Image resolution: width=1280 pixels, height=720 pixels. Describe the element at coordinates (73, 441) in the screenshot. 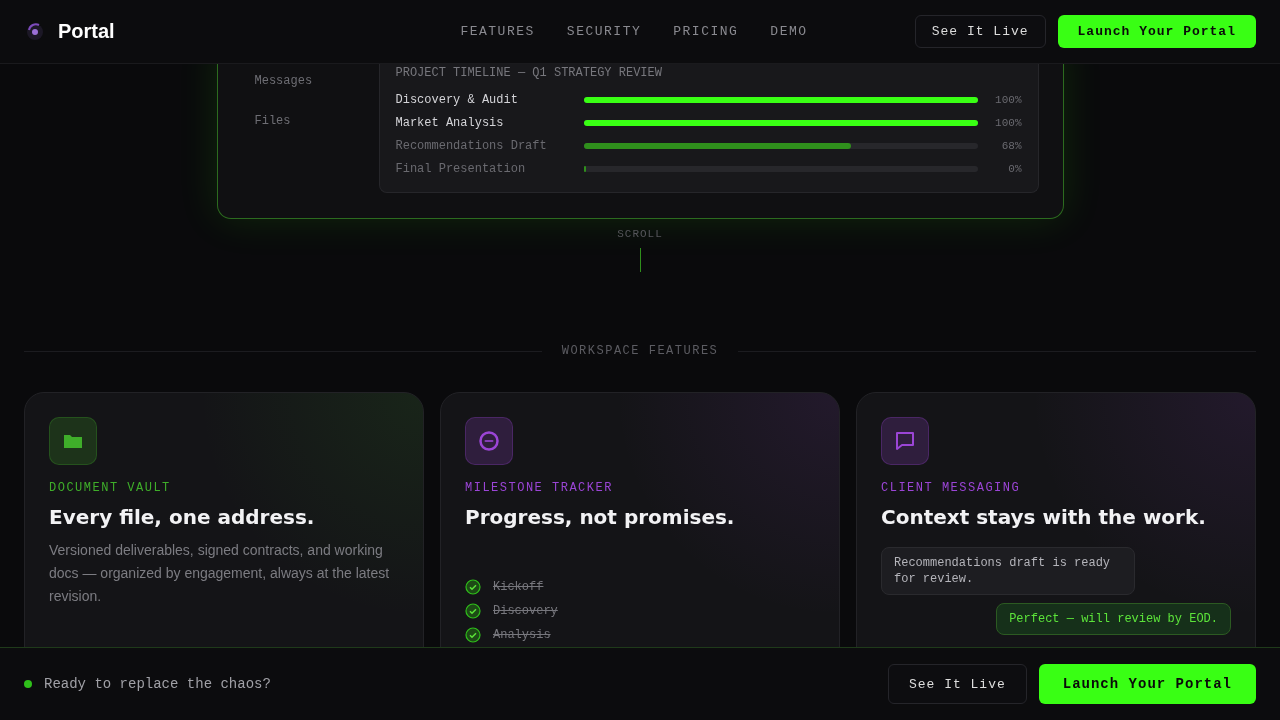

I see `folder-icon` at that location.